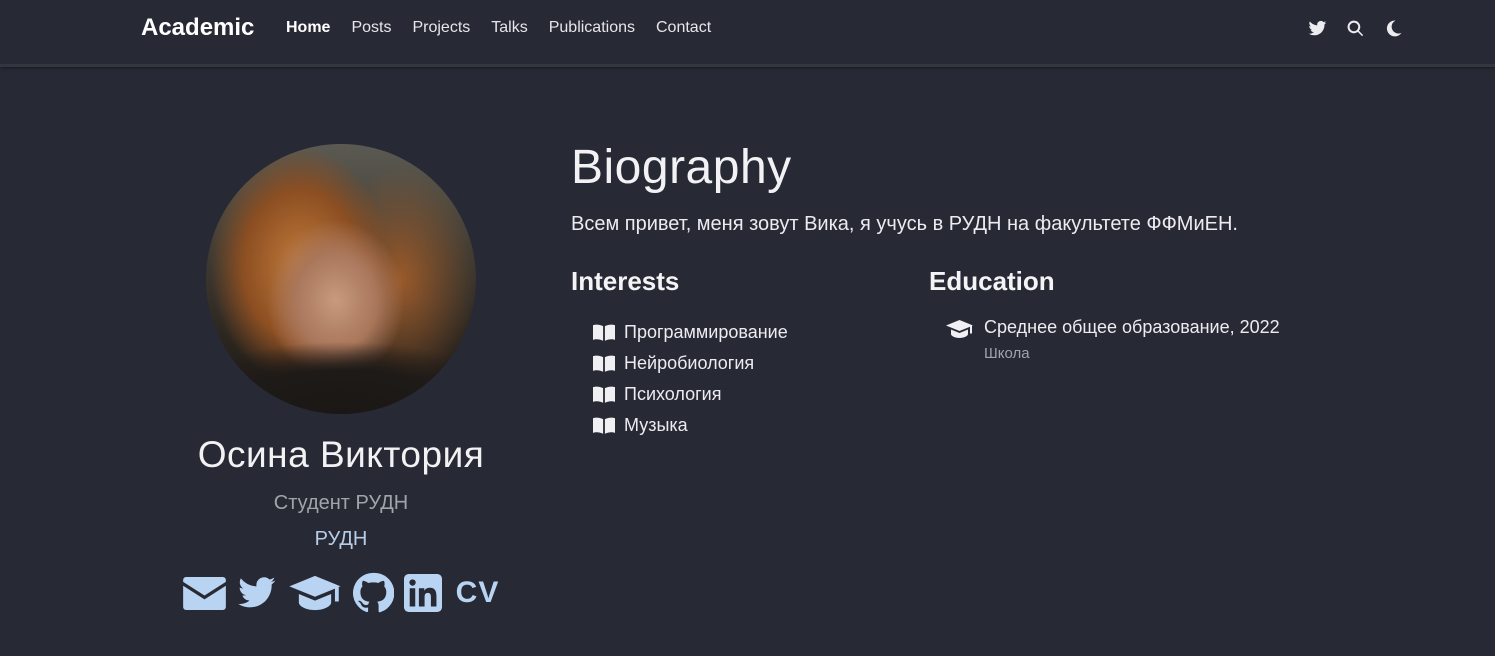 The image size is (1495, 656). I want to click on biography-title: Biography, so click(681, 167).